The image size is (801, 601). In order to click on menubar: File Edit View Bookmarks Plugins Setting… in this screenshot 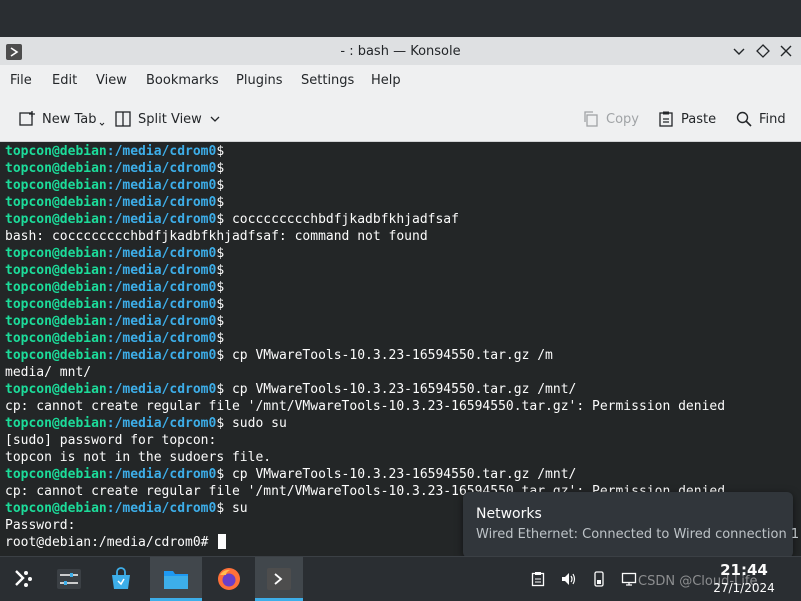, I will do `click(400, 81)`.